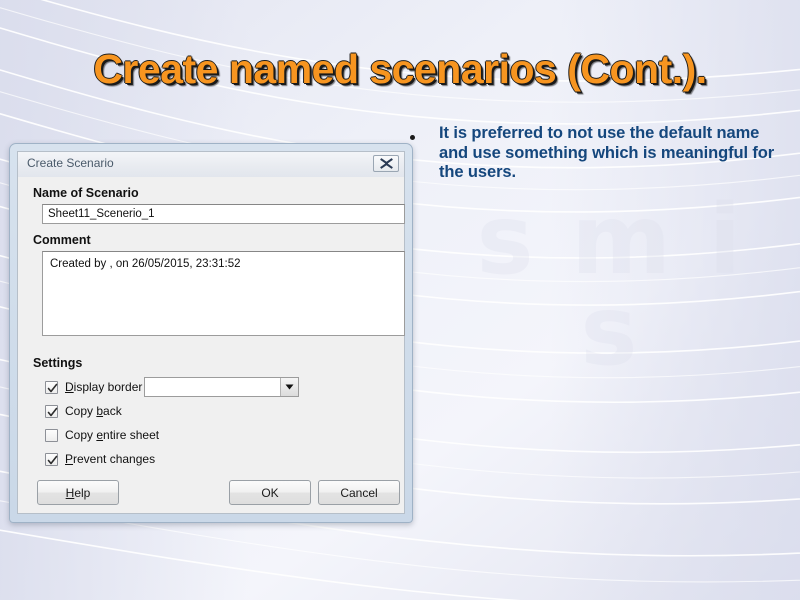 This screenshot has height=600, width=800. I want to click on bullet-dot-icon, so click(412, 137).